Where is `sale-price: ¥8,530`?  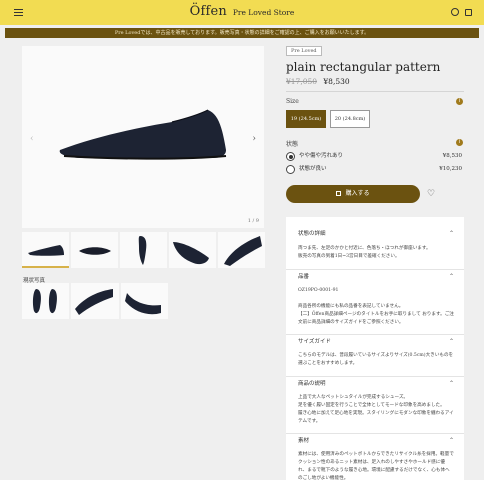 sale-price: ¥8,530 is located at coordinates (336, 81).